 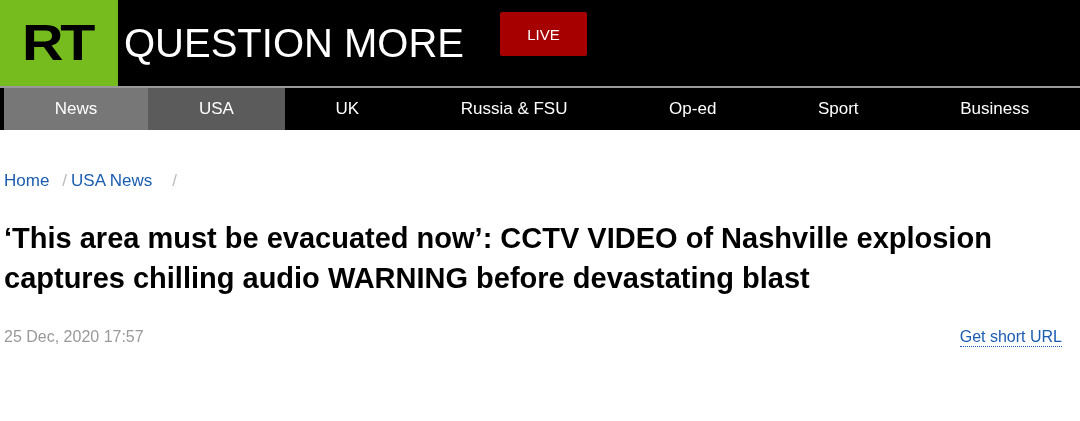 What do you see at coordinates (112, 181) in the screenshot?
I see `breadcrumb-link: USA News` at bounding box center [112, 181].